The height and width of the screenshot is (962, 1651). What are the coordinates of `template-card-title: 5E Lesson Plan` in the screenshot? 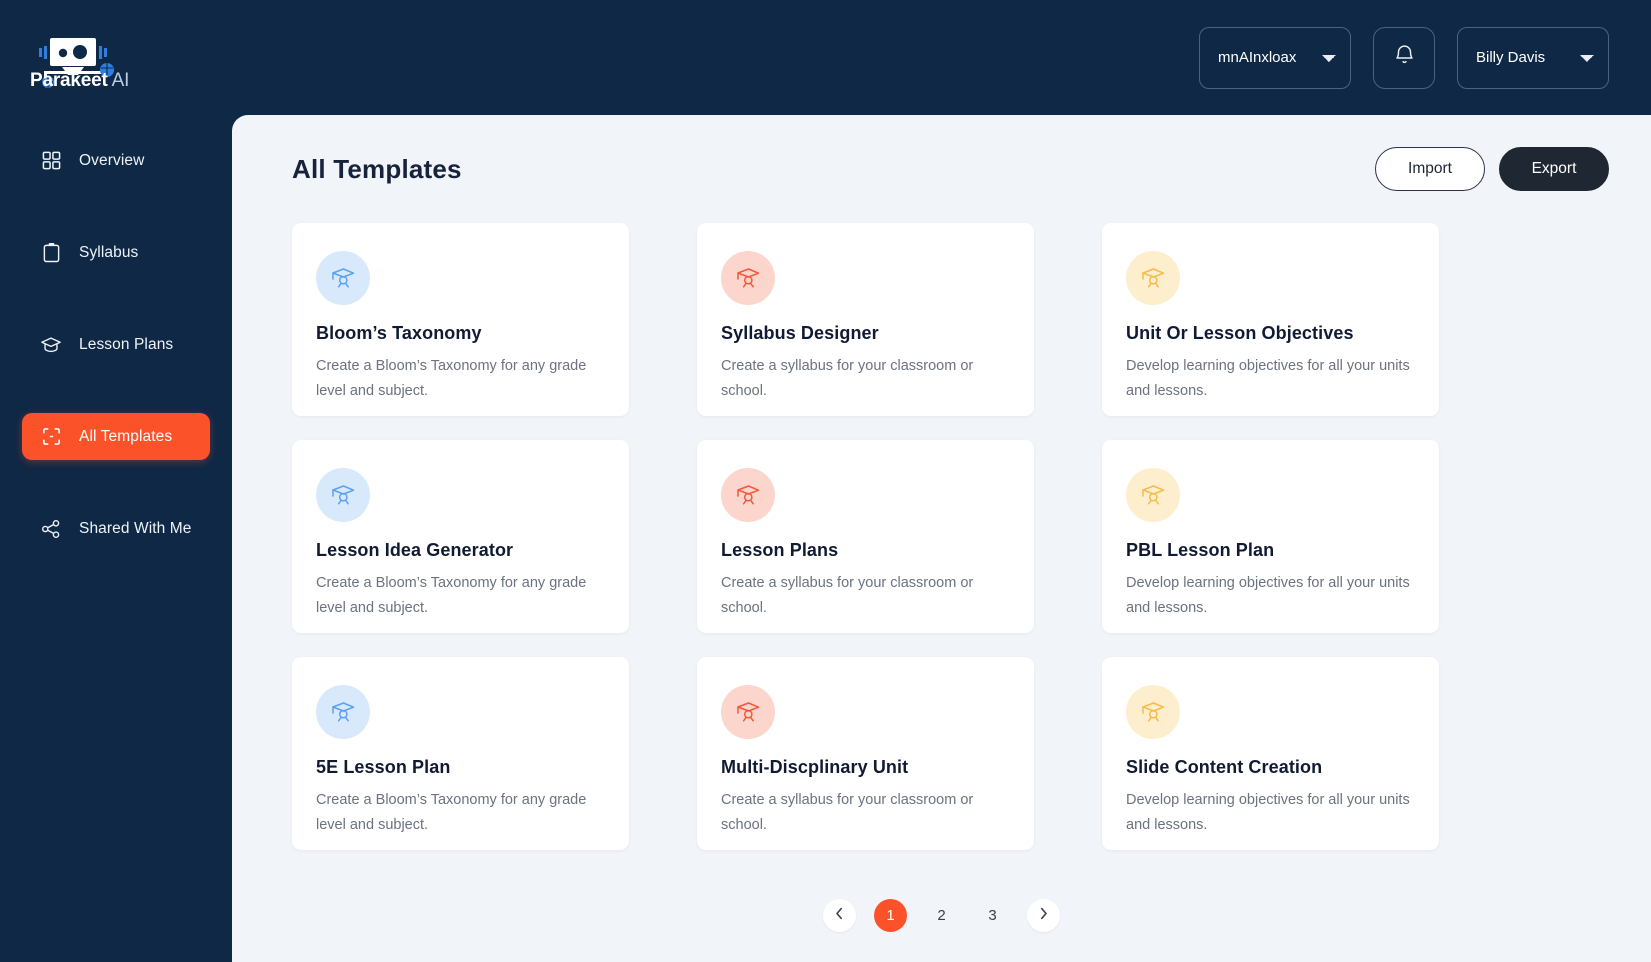 It's located at (383, 767).